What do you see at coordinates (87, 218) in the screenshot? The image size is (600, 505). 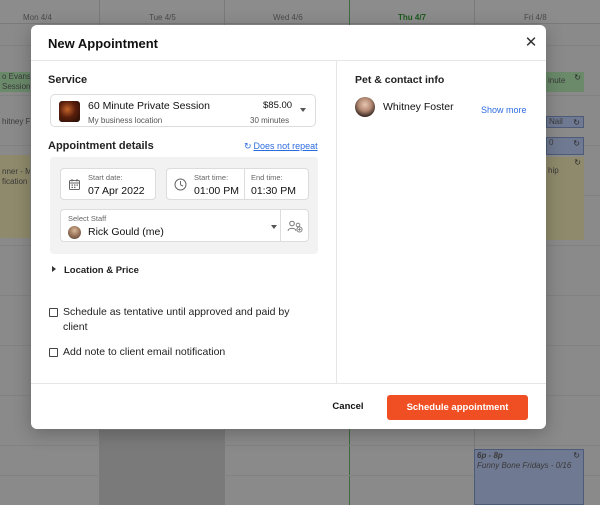 I see `staff-label: Select Staff` at bounding box center [87, 218].